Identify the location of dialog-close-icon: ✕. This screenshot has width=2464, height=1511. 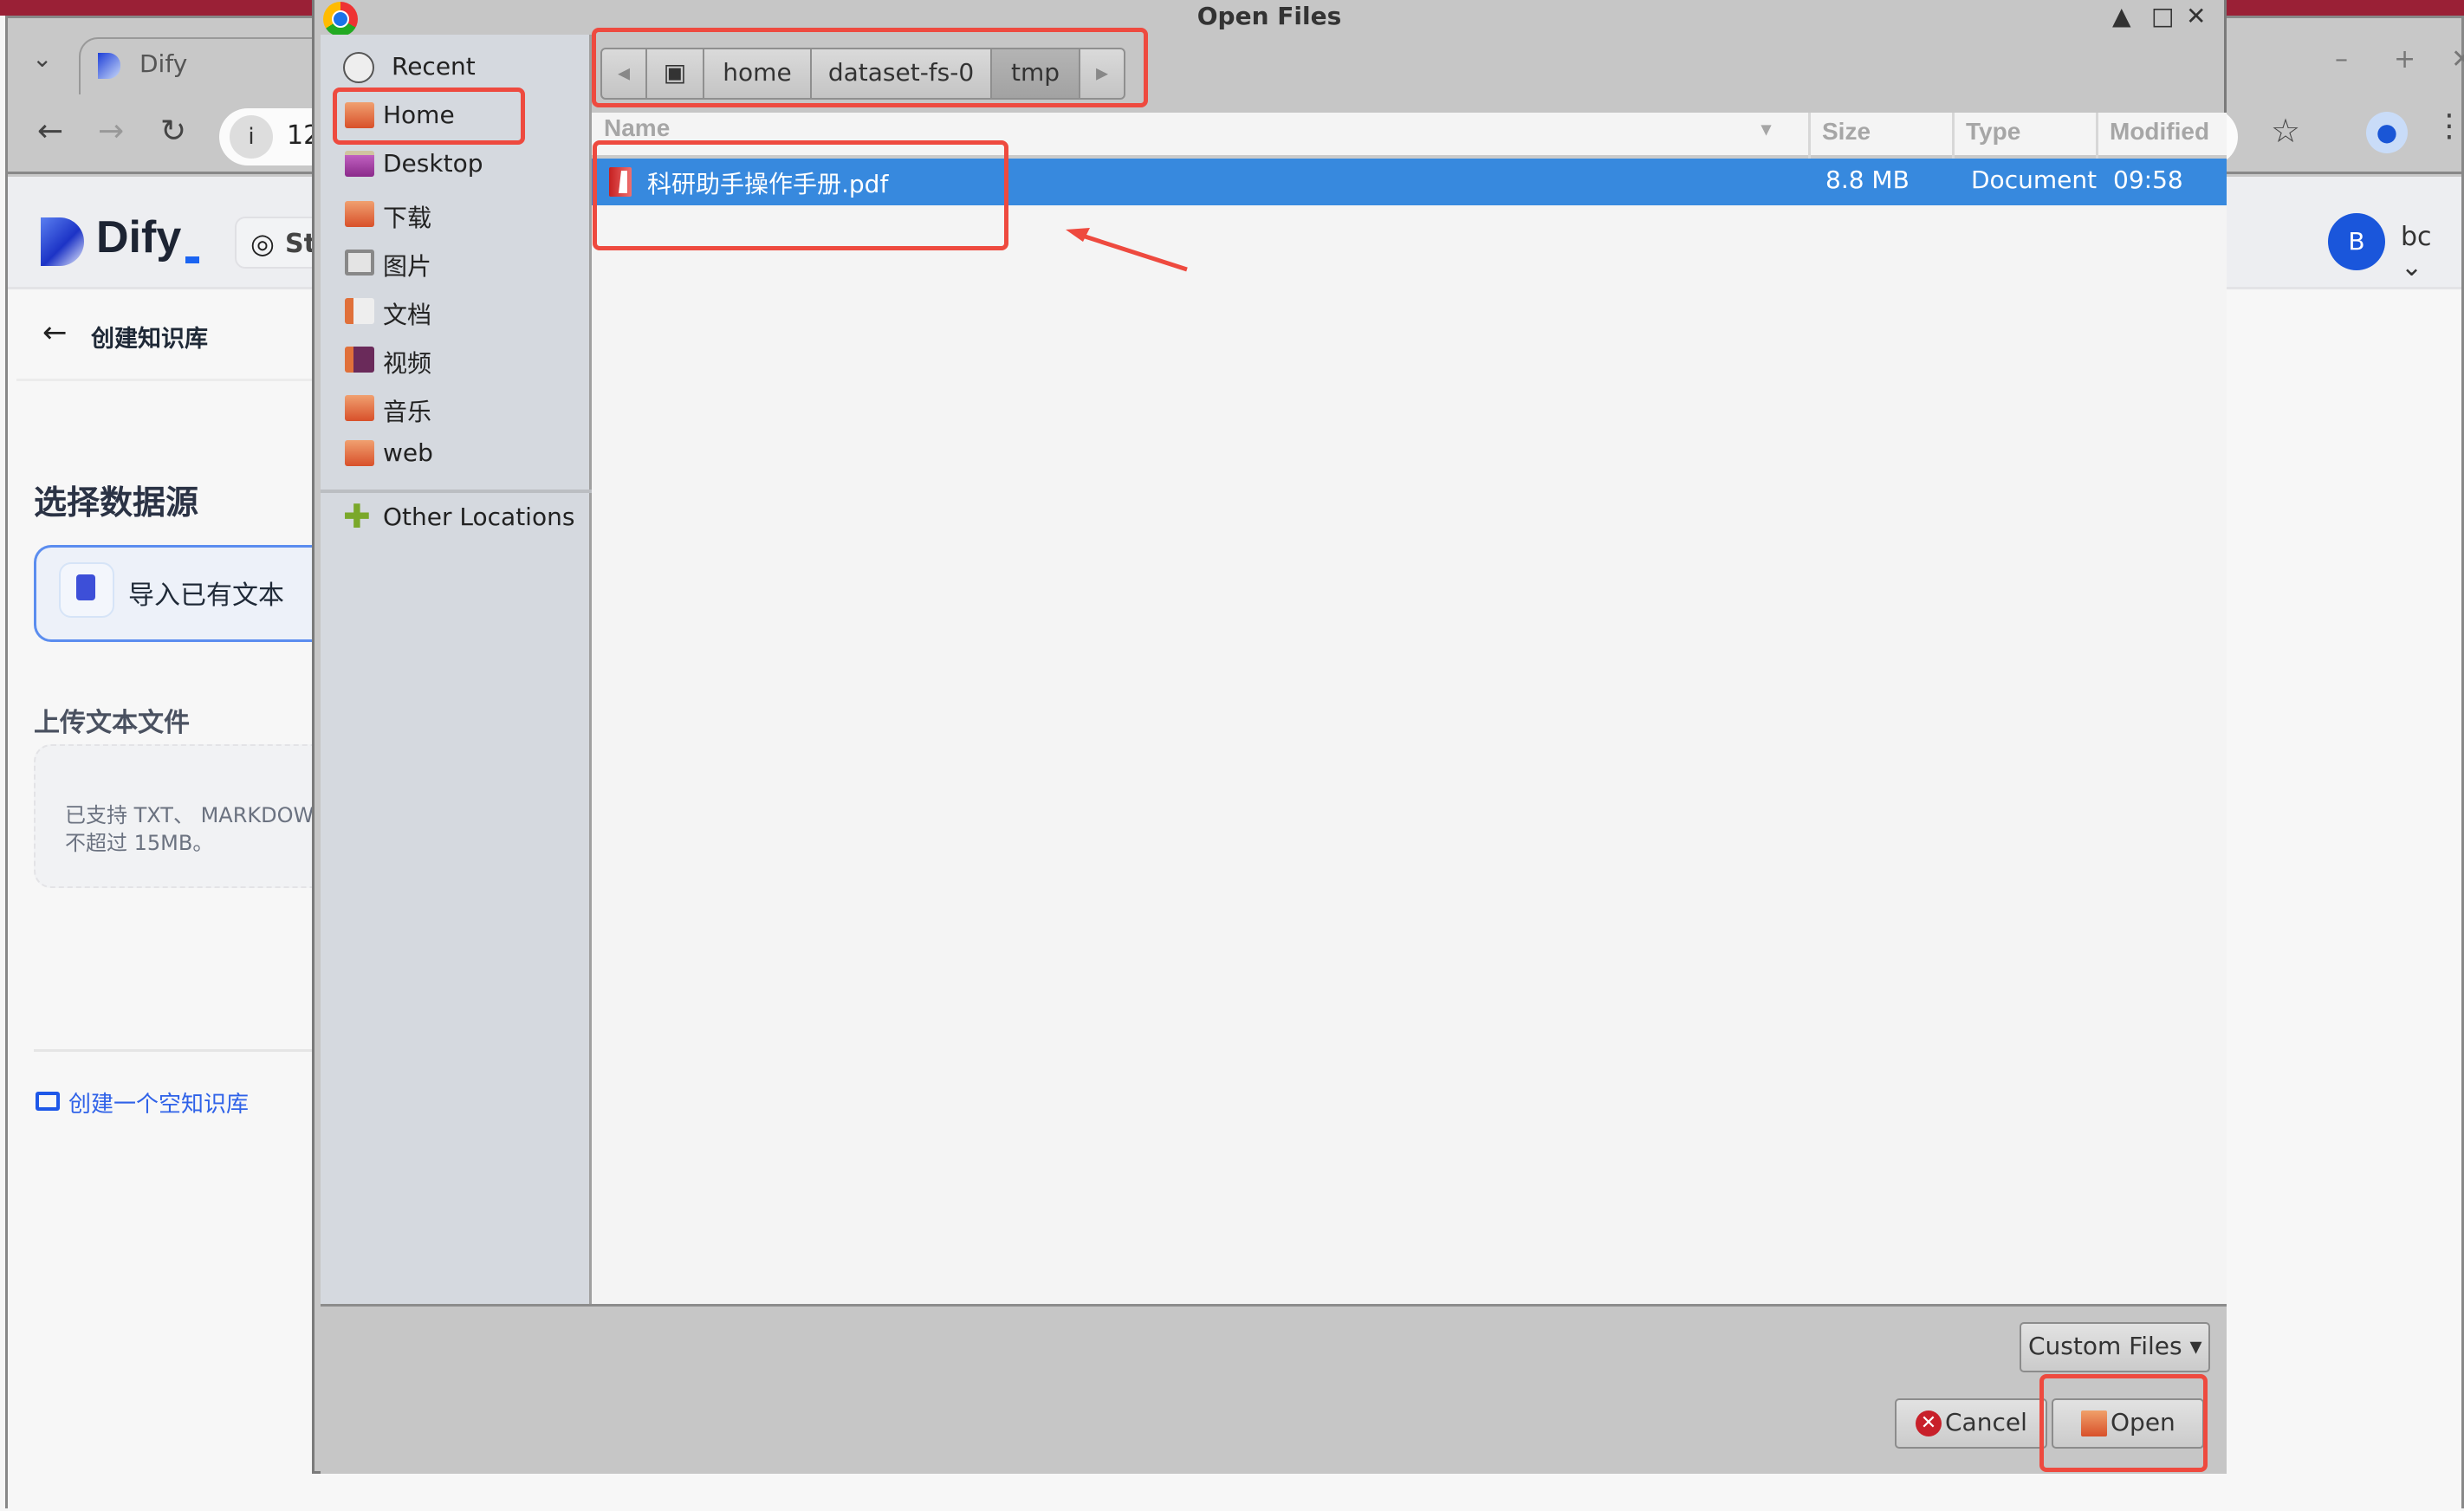
(2196, 16).